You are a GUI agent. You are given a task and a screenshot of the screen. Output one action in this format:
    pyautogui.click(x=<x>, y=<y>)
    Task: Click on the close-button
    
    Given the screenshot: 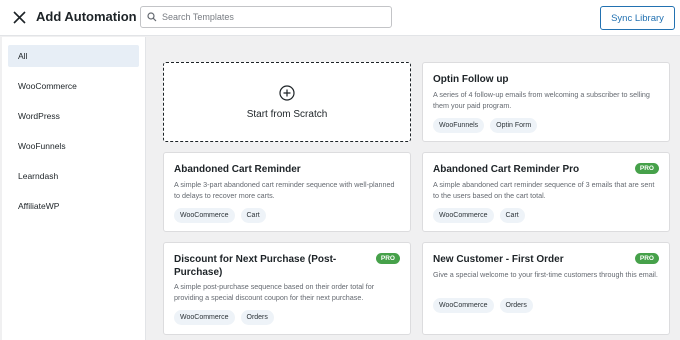 What is the action you would take?
    pyautogui.click(x=19, y=17)
    